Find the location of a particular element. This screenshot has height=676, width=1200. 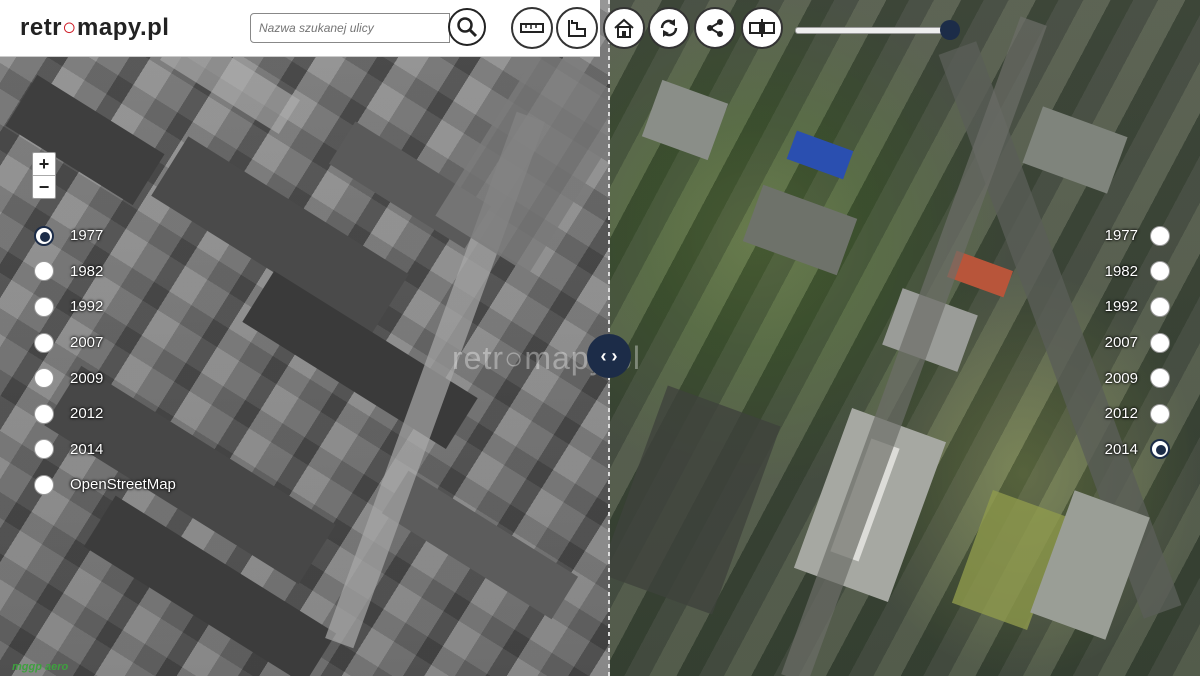

right-layer-option: 1982 is located at coordinates (1137, 272).